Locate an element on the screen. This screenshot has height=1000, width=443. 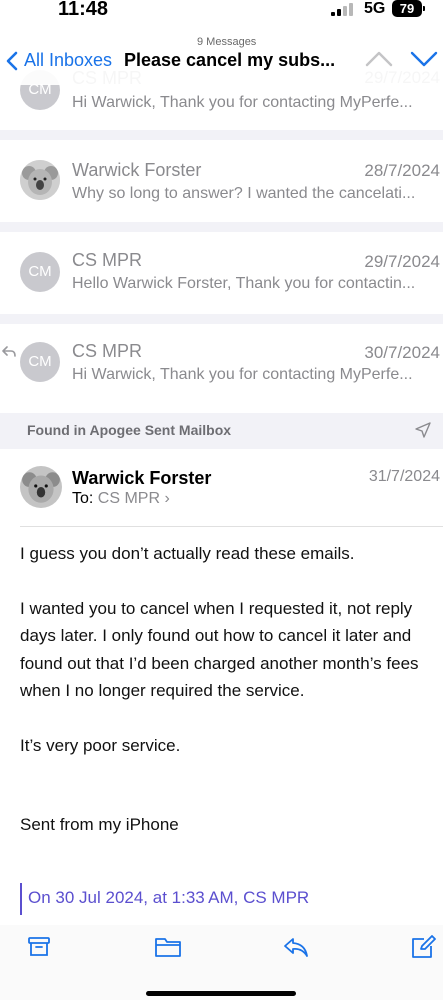
avatar-koala is located at coordinates (40, 180).